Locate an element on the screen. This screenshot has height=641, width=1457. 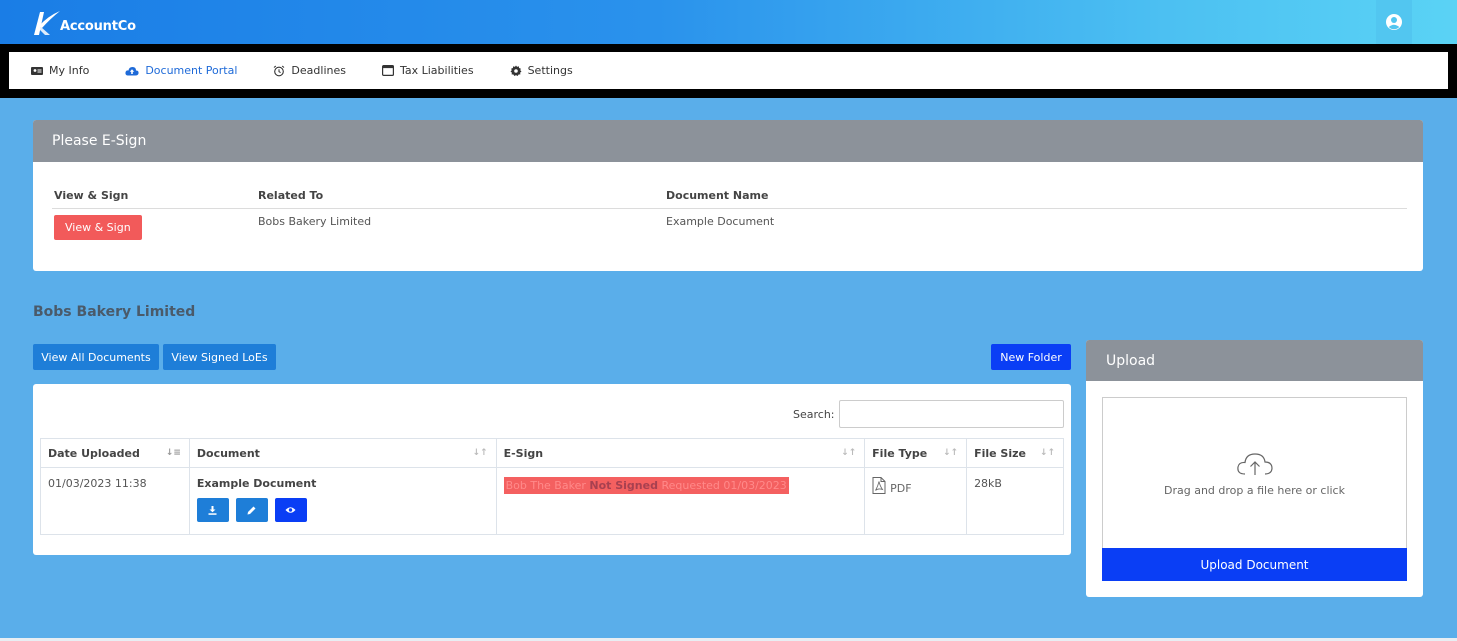
id-card-icon is located at coordinates (37, 70).